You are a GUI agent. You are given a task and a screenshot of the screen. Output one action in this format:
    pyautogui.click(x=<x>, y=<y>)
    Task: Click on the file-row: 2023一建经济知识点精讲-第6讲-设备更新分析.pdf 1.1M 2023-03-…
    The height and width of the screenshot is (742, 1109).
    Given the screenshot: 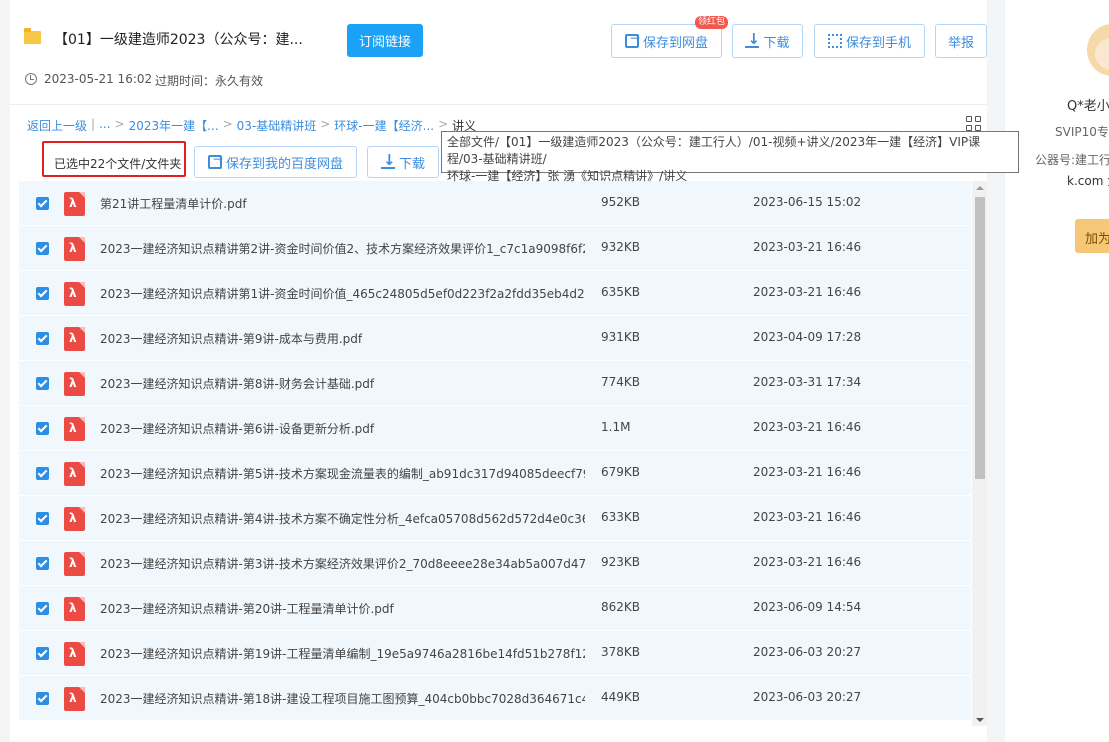 What is the action you would take?
    pyautogui.click(x=495, y=428)
    